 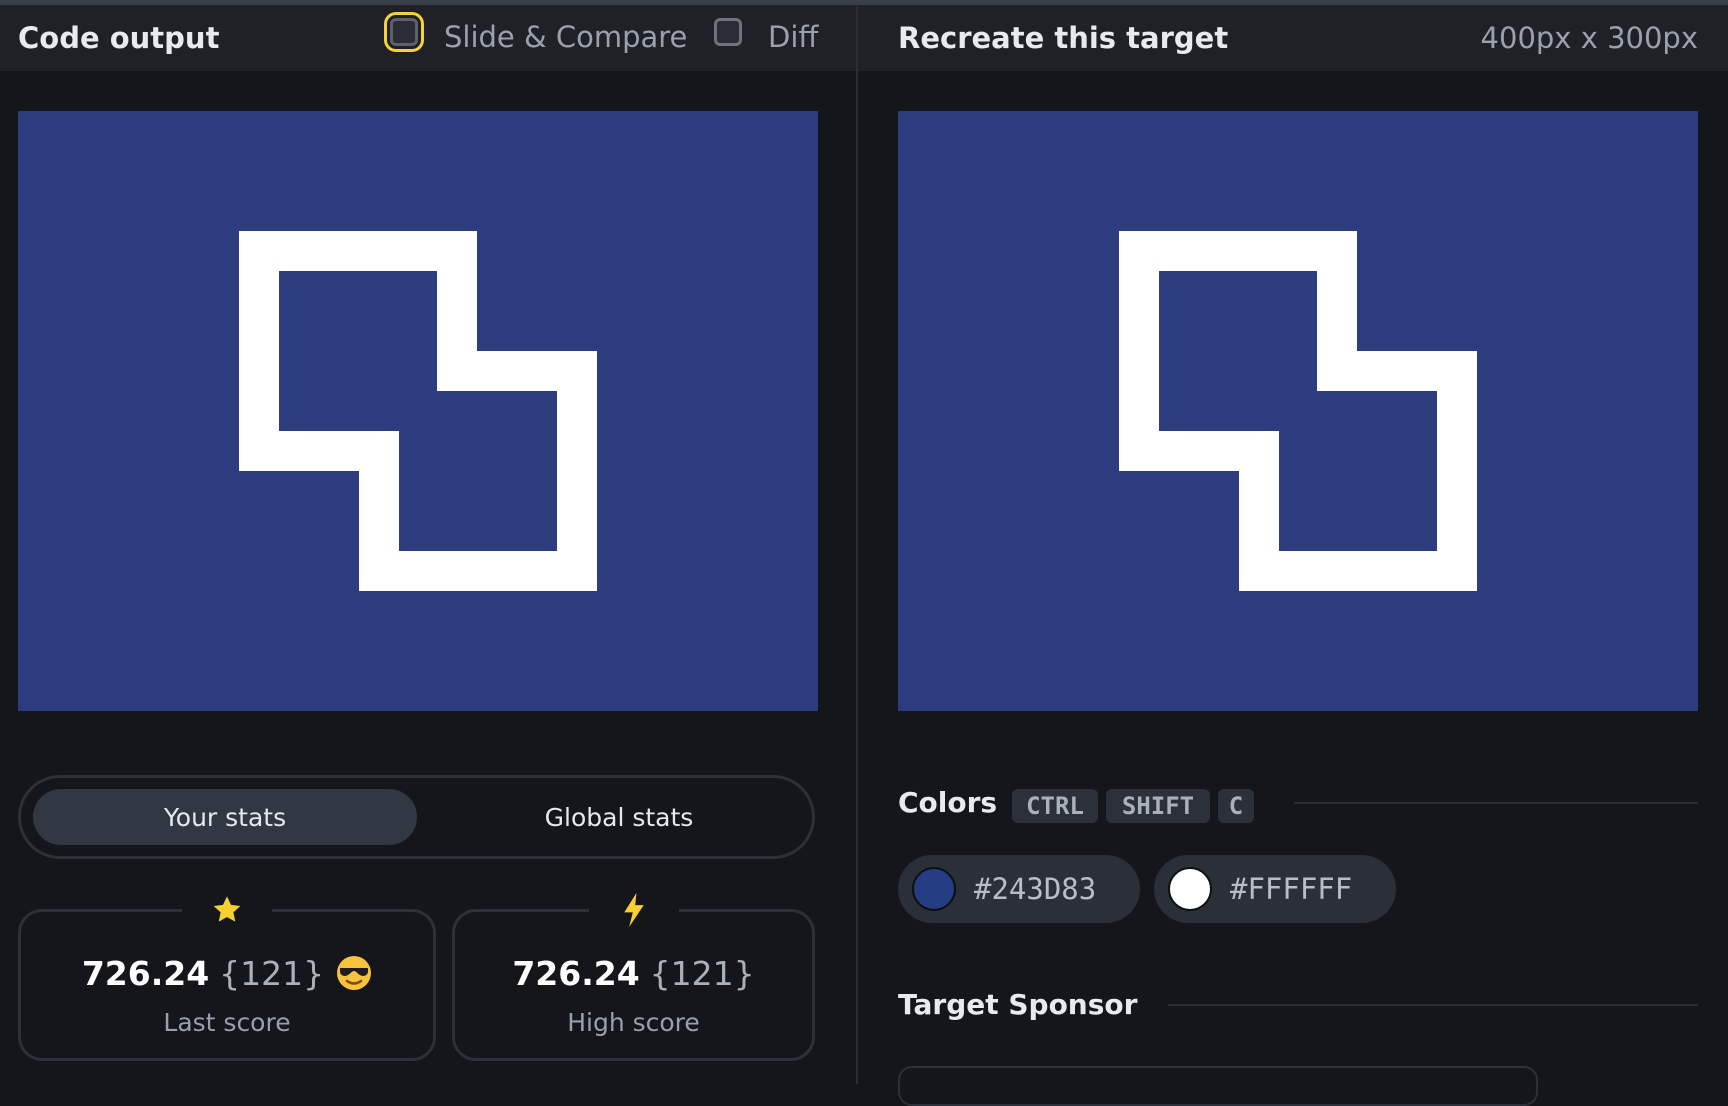 What do you see at coordinates (1589, 38) in the screenshot?
I see `target-dimensions: 400px x 300px` at bounding box center [1589, 38].